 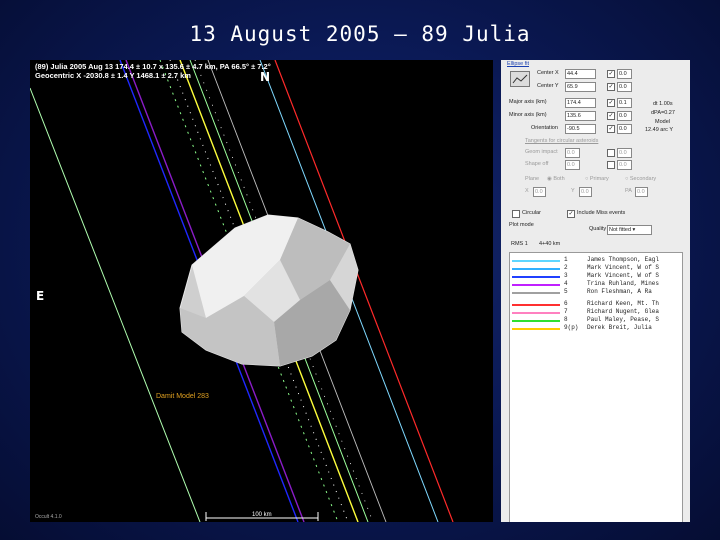 What do you see at coordinates (623, 259) in the screenshot?
I see `observer-name: James Thompson, Eagl` at bounding box center [623, 259].